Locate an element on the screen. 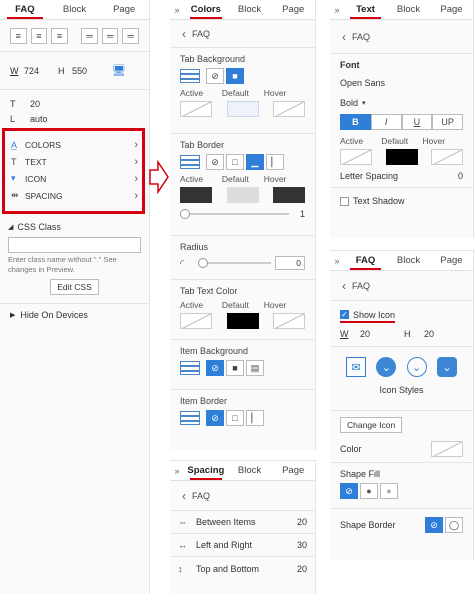 The width and height of the screenshot is (474, 594). default-color-swatch is located at coordinates (401, 157).